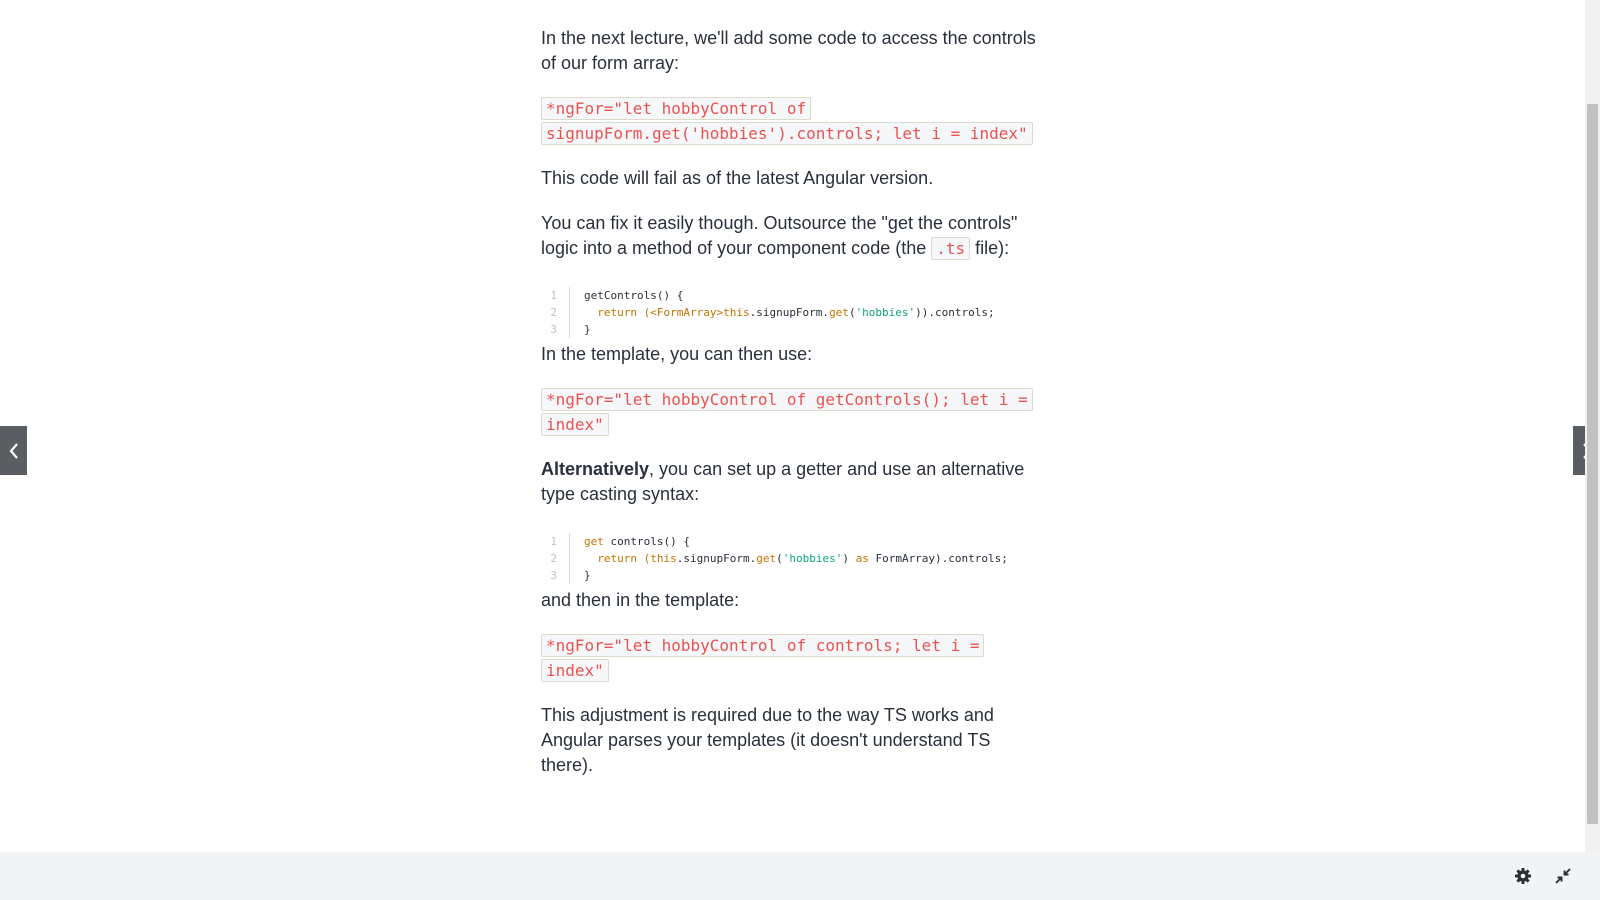 The width and height of the screenshot is (1600, 900). What do you see at coordinates (791, 295) in the screenshot?
I see `code-line: 1 getControls() {` at bounding box center [791, 295].